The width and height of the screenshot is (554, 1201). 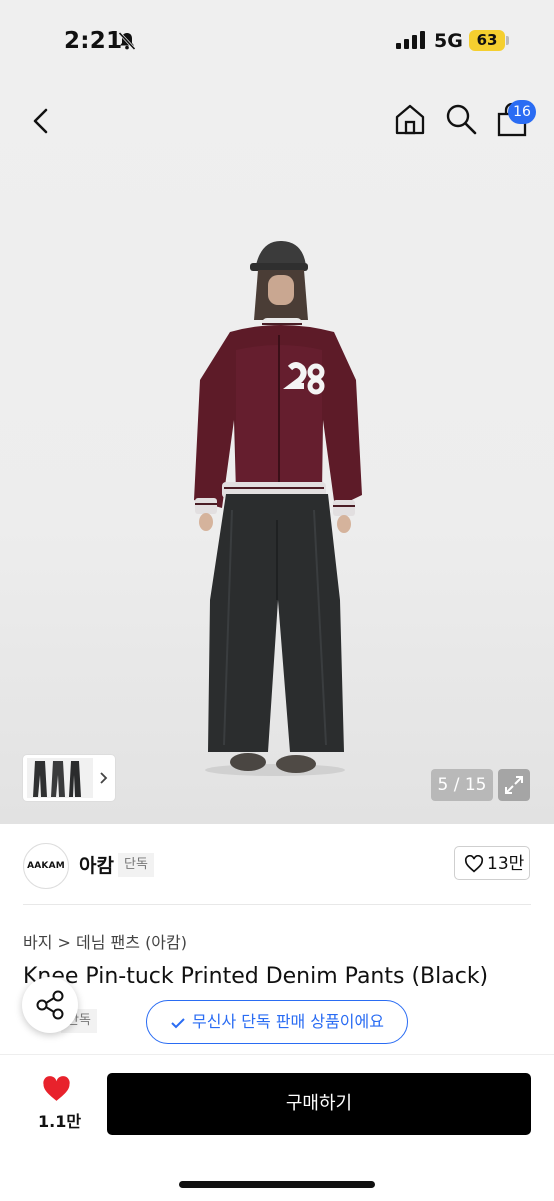 I want to click on expand-icon, so click(x=514, y=785).